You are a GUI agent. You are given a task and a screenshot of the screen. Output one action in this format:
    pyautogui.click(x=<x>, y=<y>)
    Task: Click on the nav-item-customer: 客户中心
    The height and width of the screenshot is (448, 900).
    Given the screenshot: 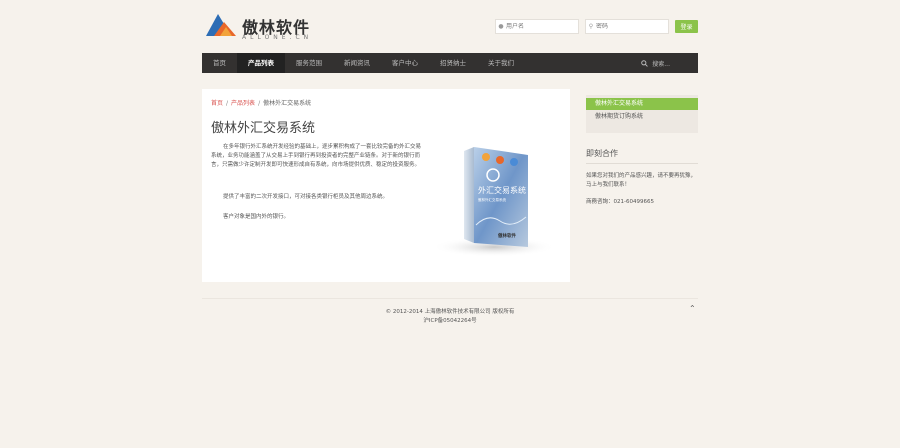 What is the action you would take?
    pyautogui.click(x=405, y=63)
    